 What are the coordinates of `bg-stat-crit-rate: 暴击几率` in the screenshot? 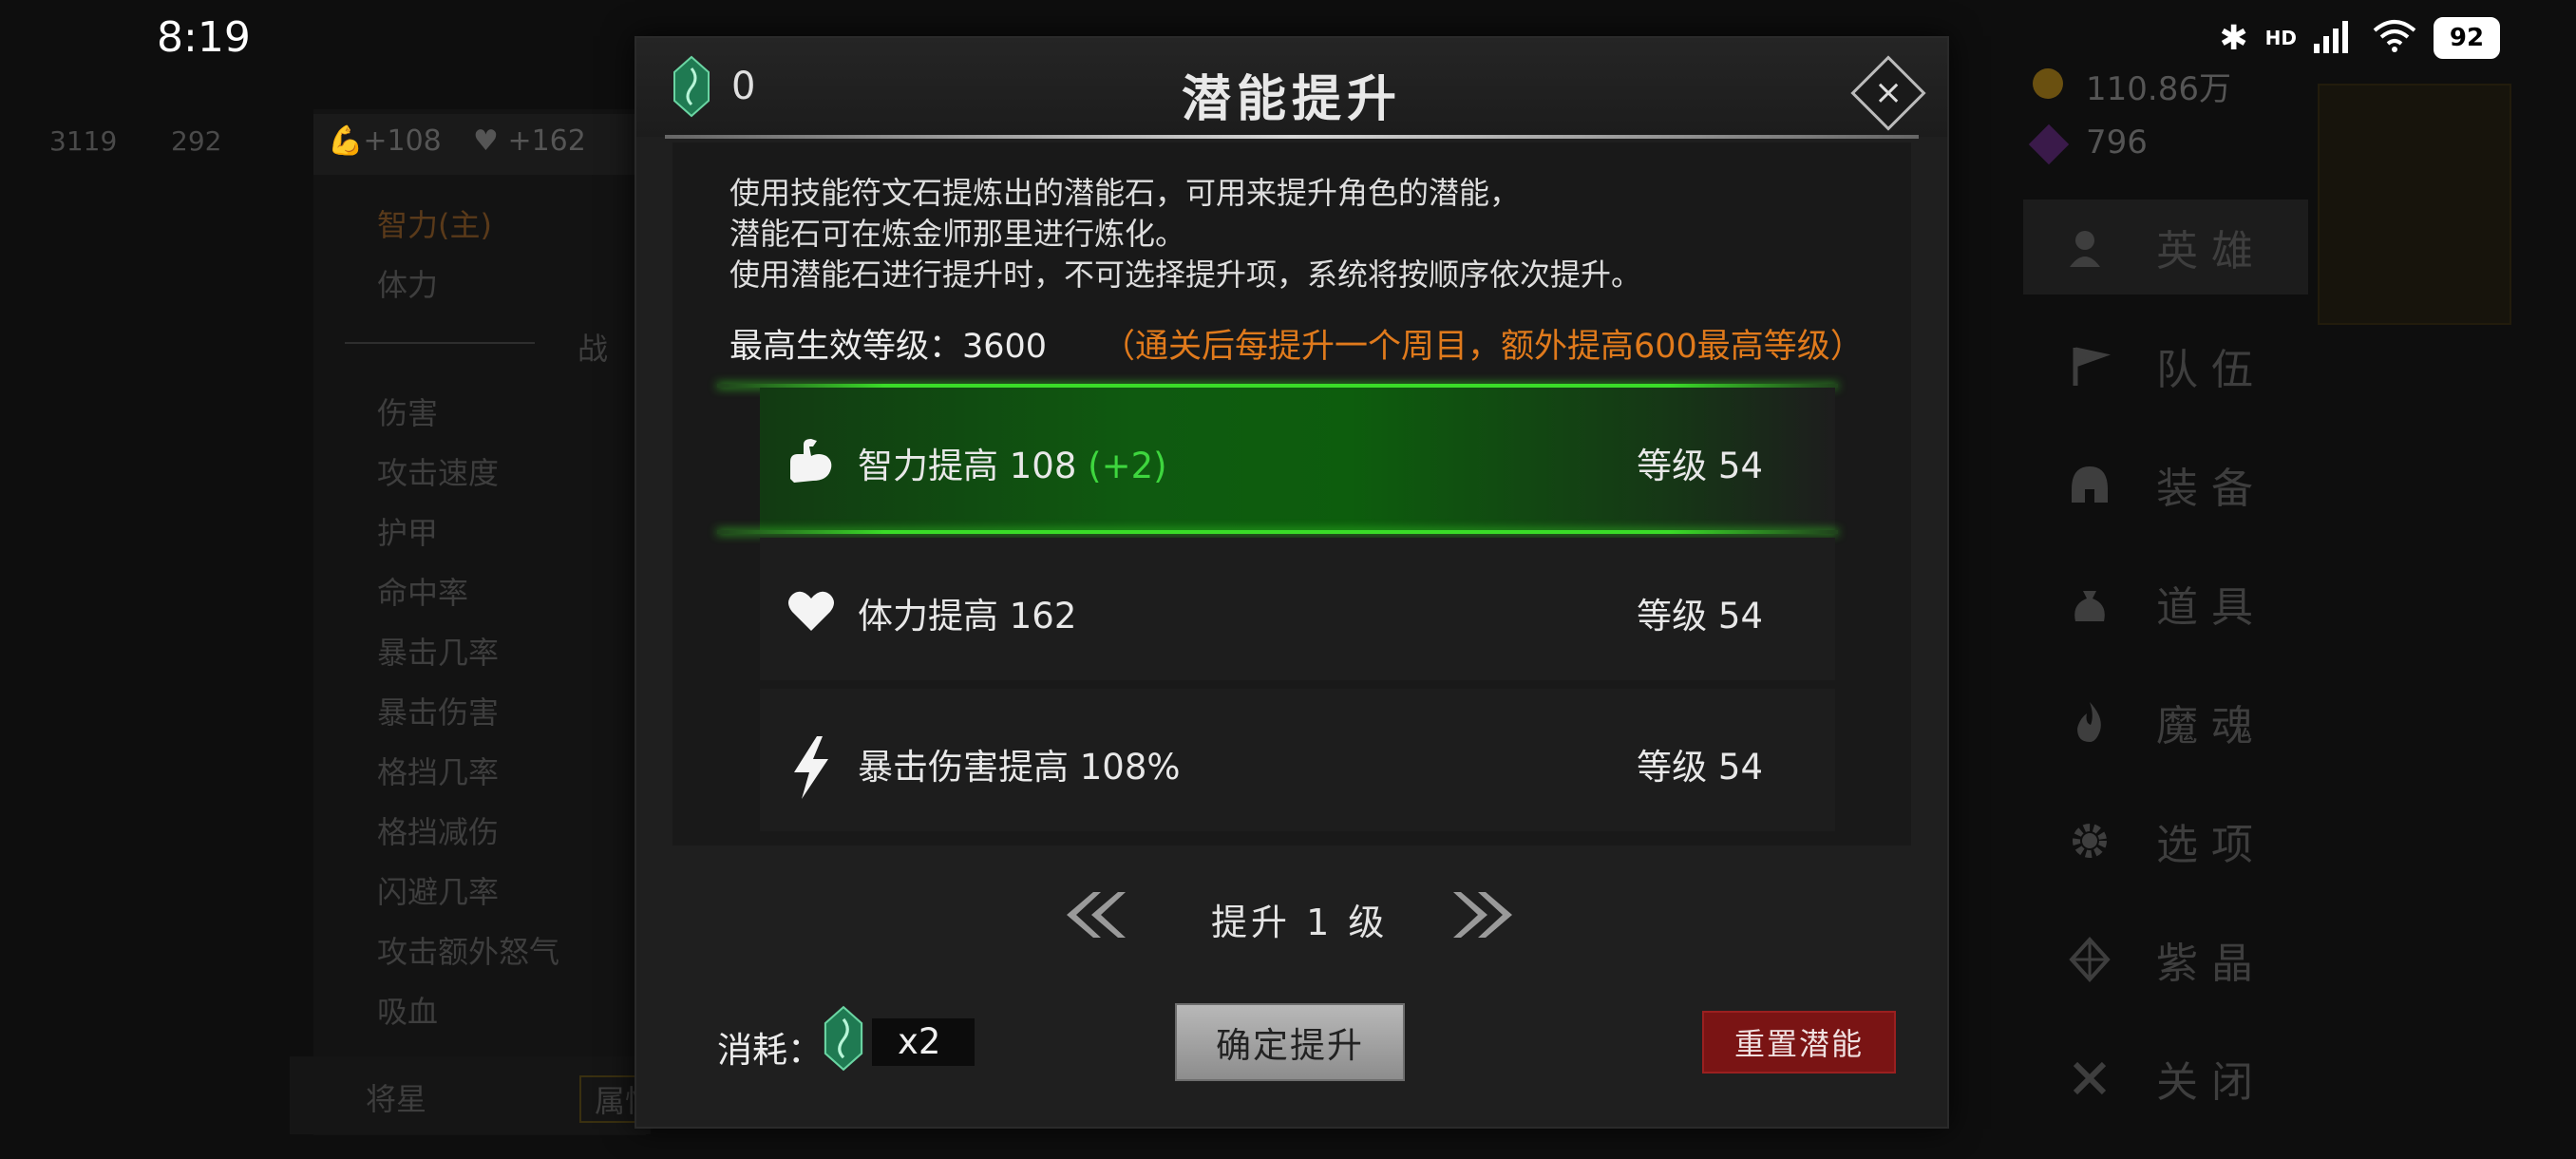 It's located at (438, 653).